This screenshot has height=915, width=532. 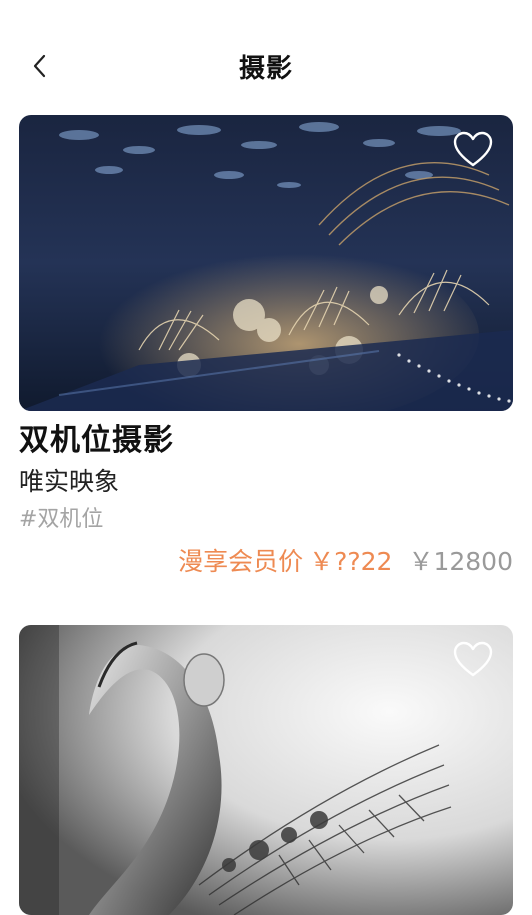 I want to click on page-title: 摄影, so click(x=265, y=69).